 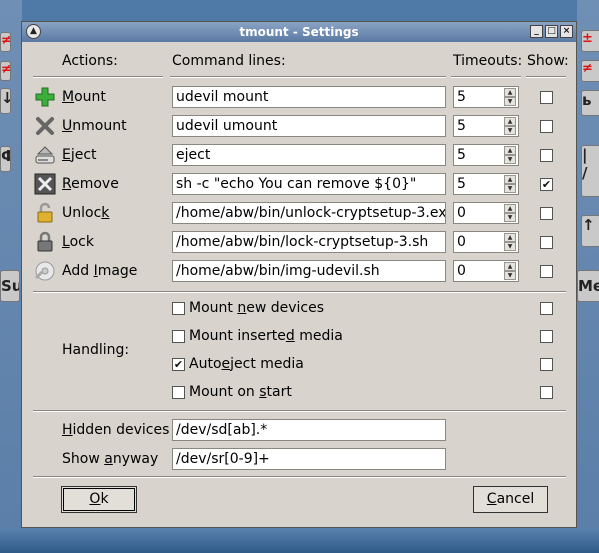 What do you see at coordinates (309, 271) in the screenshot?
I see `command-field-add-image: /home/abw/bin/img-udevil.sh` at bounding box center [309, 271].